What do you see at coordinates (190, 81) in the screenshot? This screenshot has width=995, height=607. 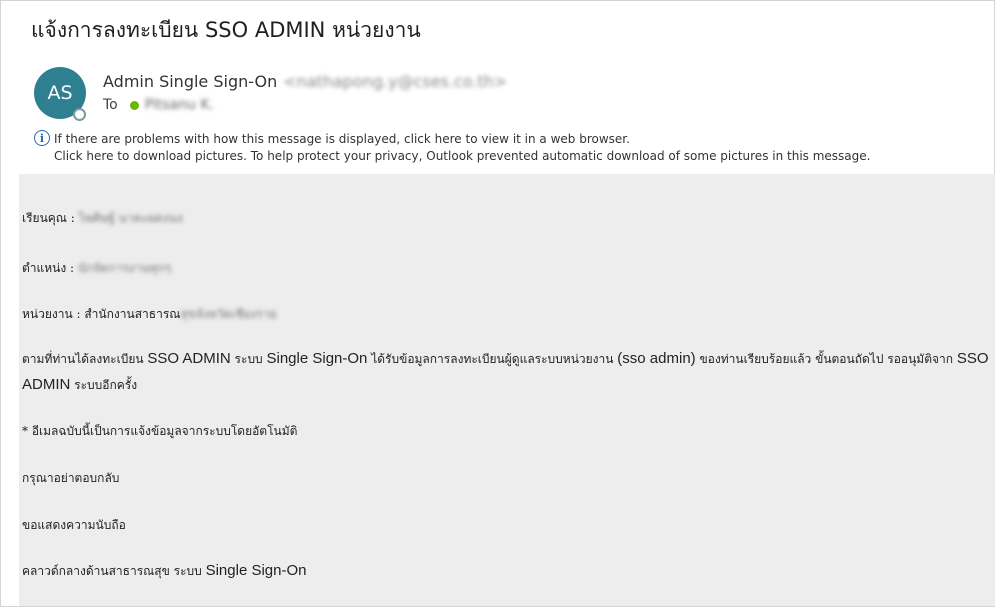 I see `sender-name: Admin Single Sign-On` at bounding box center [190, 81].